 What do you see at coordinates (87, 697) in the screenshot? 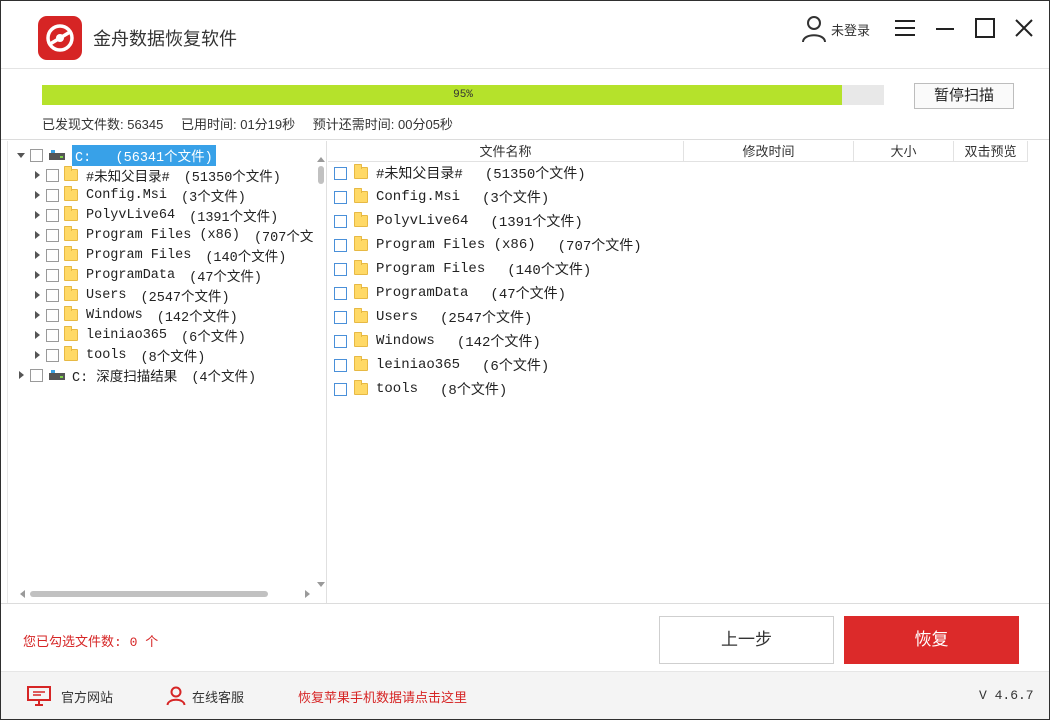
I see `official-website-label: 官方网站` at bounding box center [87, 697].